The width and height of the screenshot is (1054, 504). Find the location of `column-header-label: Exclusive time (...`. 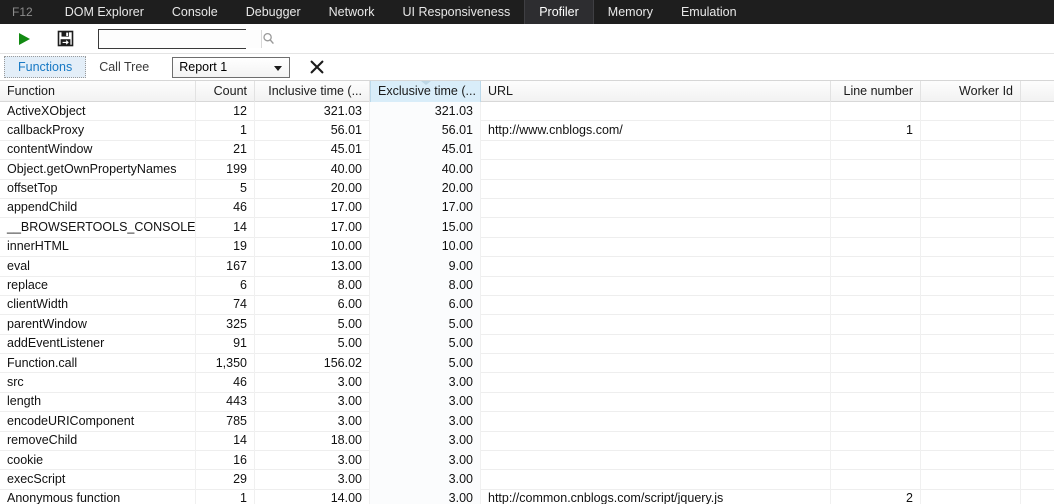

column-header-label: Exclusive time (... is located at coordinates (427, 90).